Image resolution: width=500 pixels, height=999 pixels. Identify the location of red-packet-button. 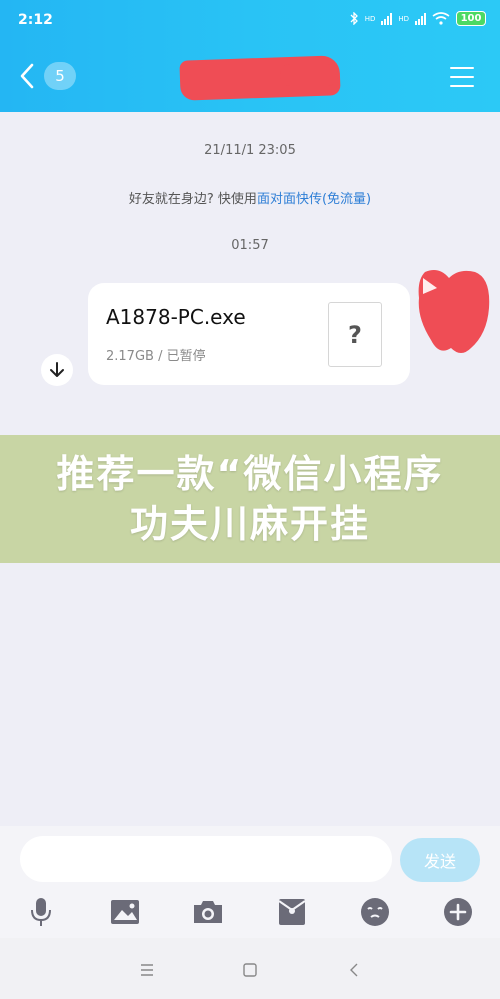
(292, 912).